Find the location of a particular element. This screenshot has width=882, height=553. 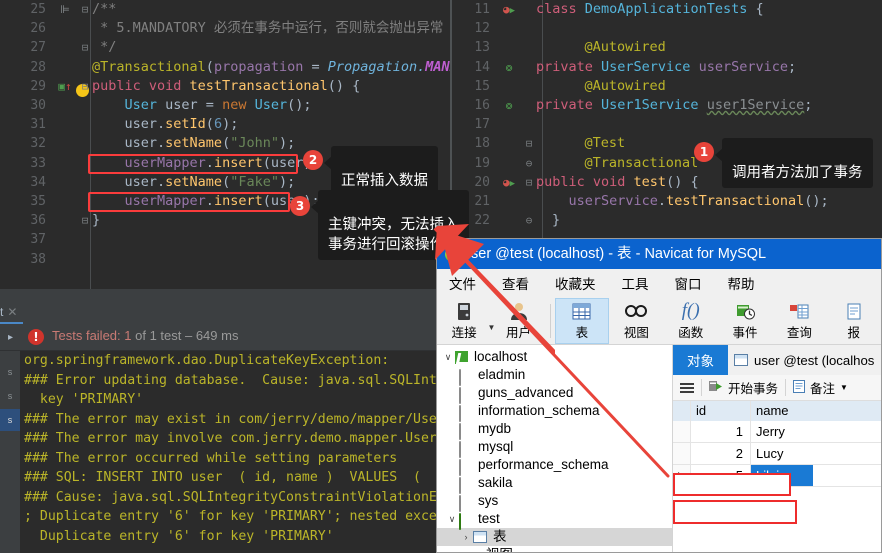

toolbar-query-button: 查询 is located at coordinates (799, 321).